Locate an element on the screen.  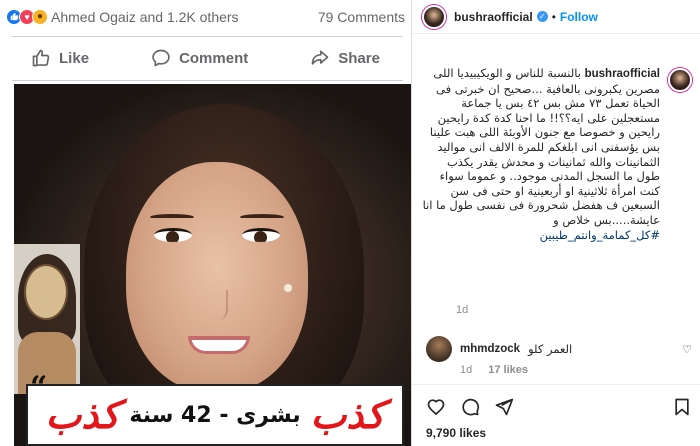
share-label: Share is located at coordinates (359, 58).